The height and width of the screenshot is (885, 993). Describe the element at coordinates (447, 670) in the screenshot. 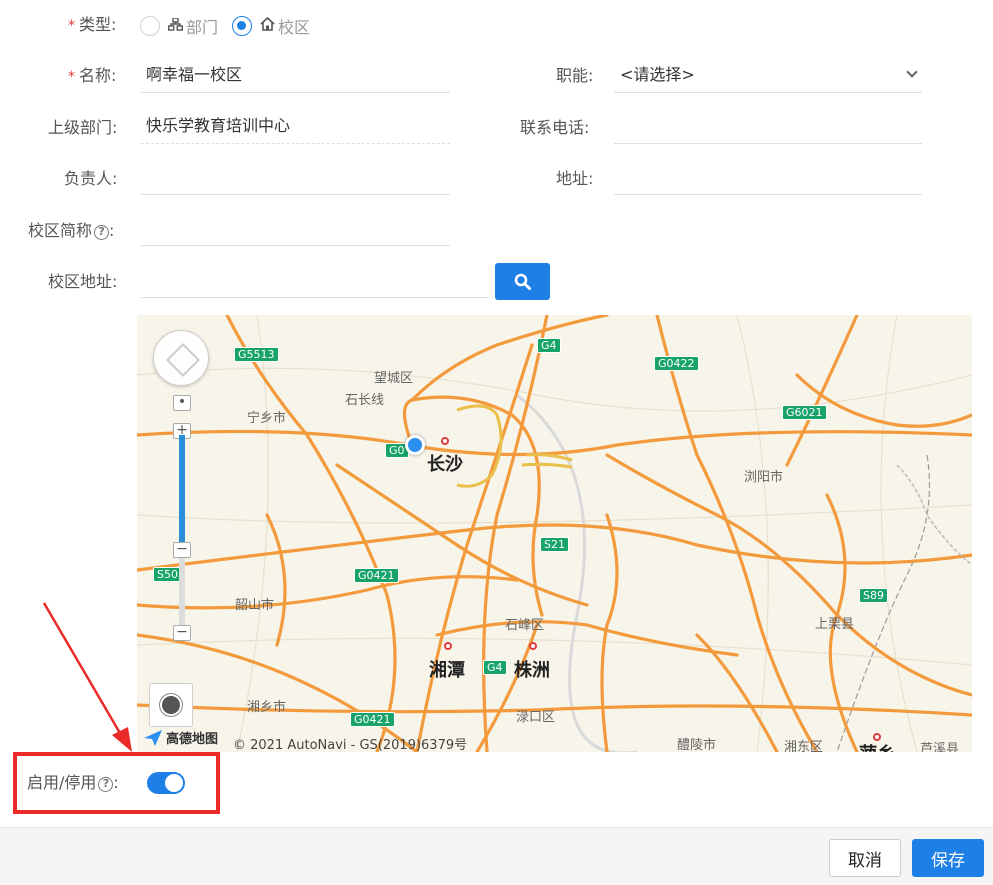

I see `map-city-label: 湘潭` at that location.